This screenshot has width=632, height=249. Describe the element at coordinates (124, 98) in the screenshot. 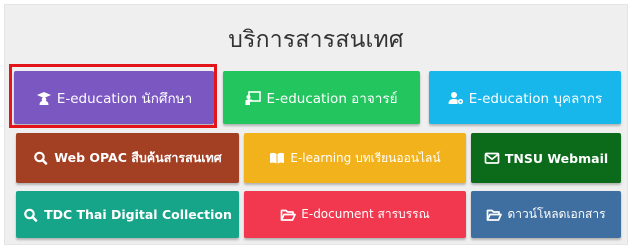

I see `e-education-student-label: E-education นักศึกษา` at that location.